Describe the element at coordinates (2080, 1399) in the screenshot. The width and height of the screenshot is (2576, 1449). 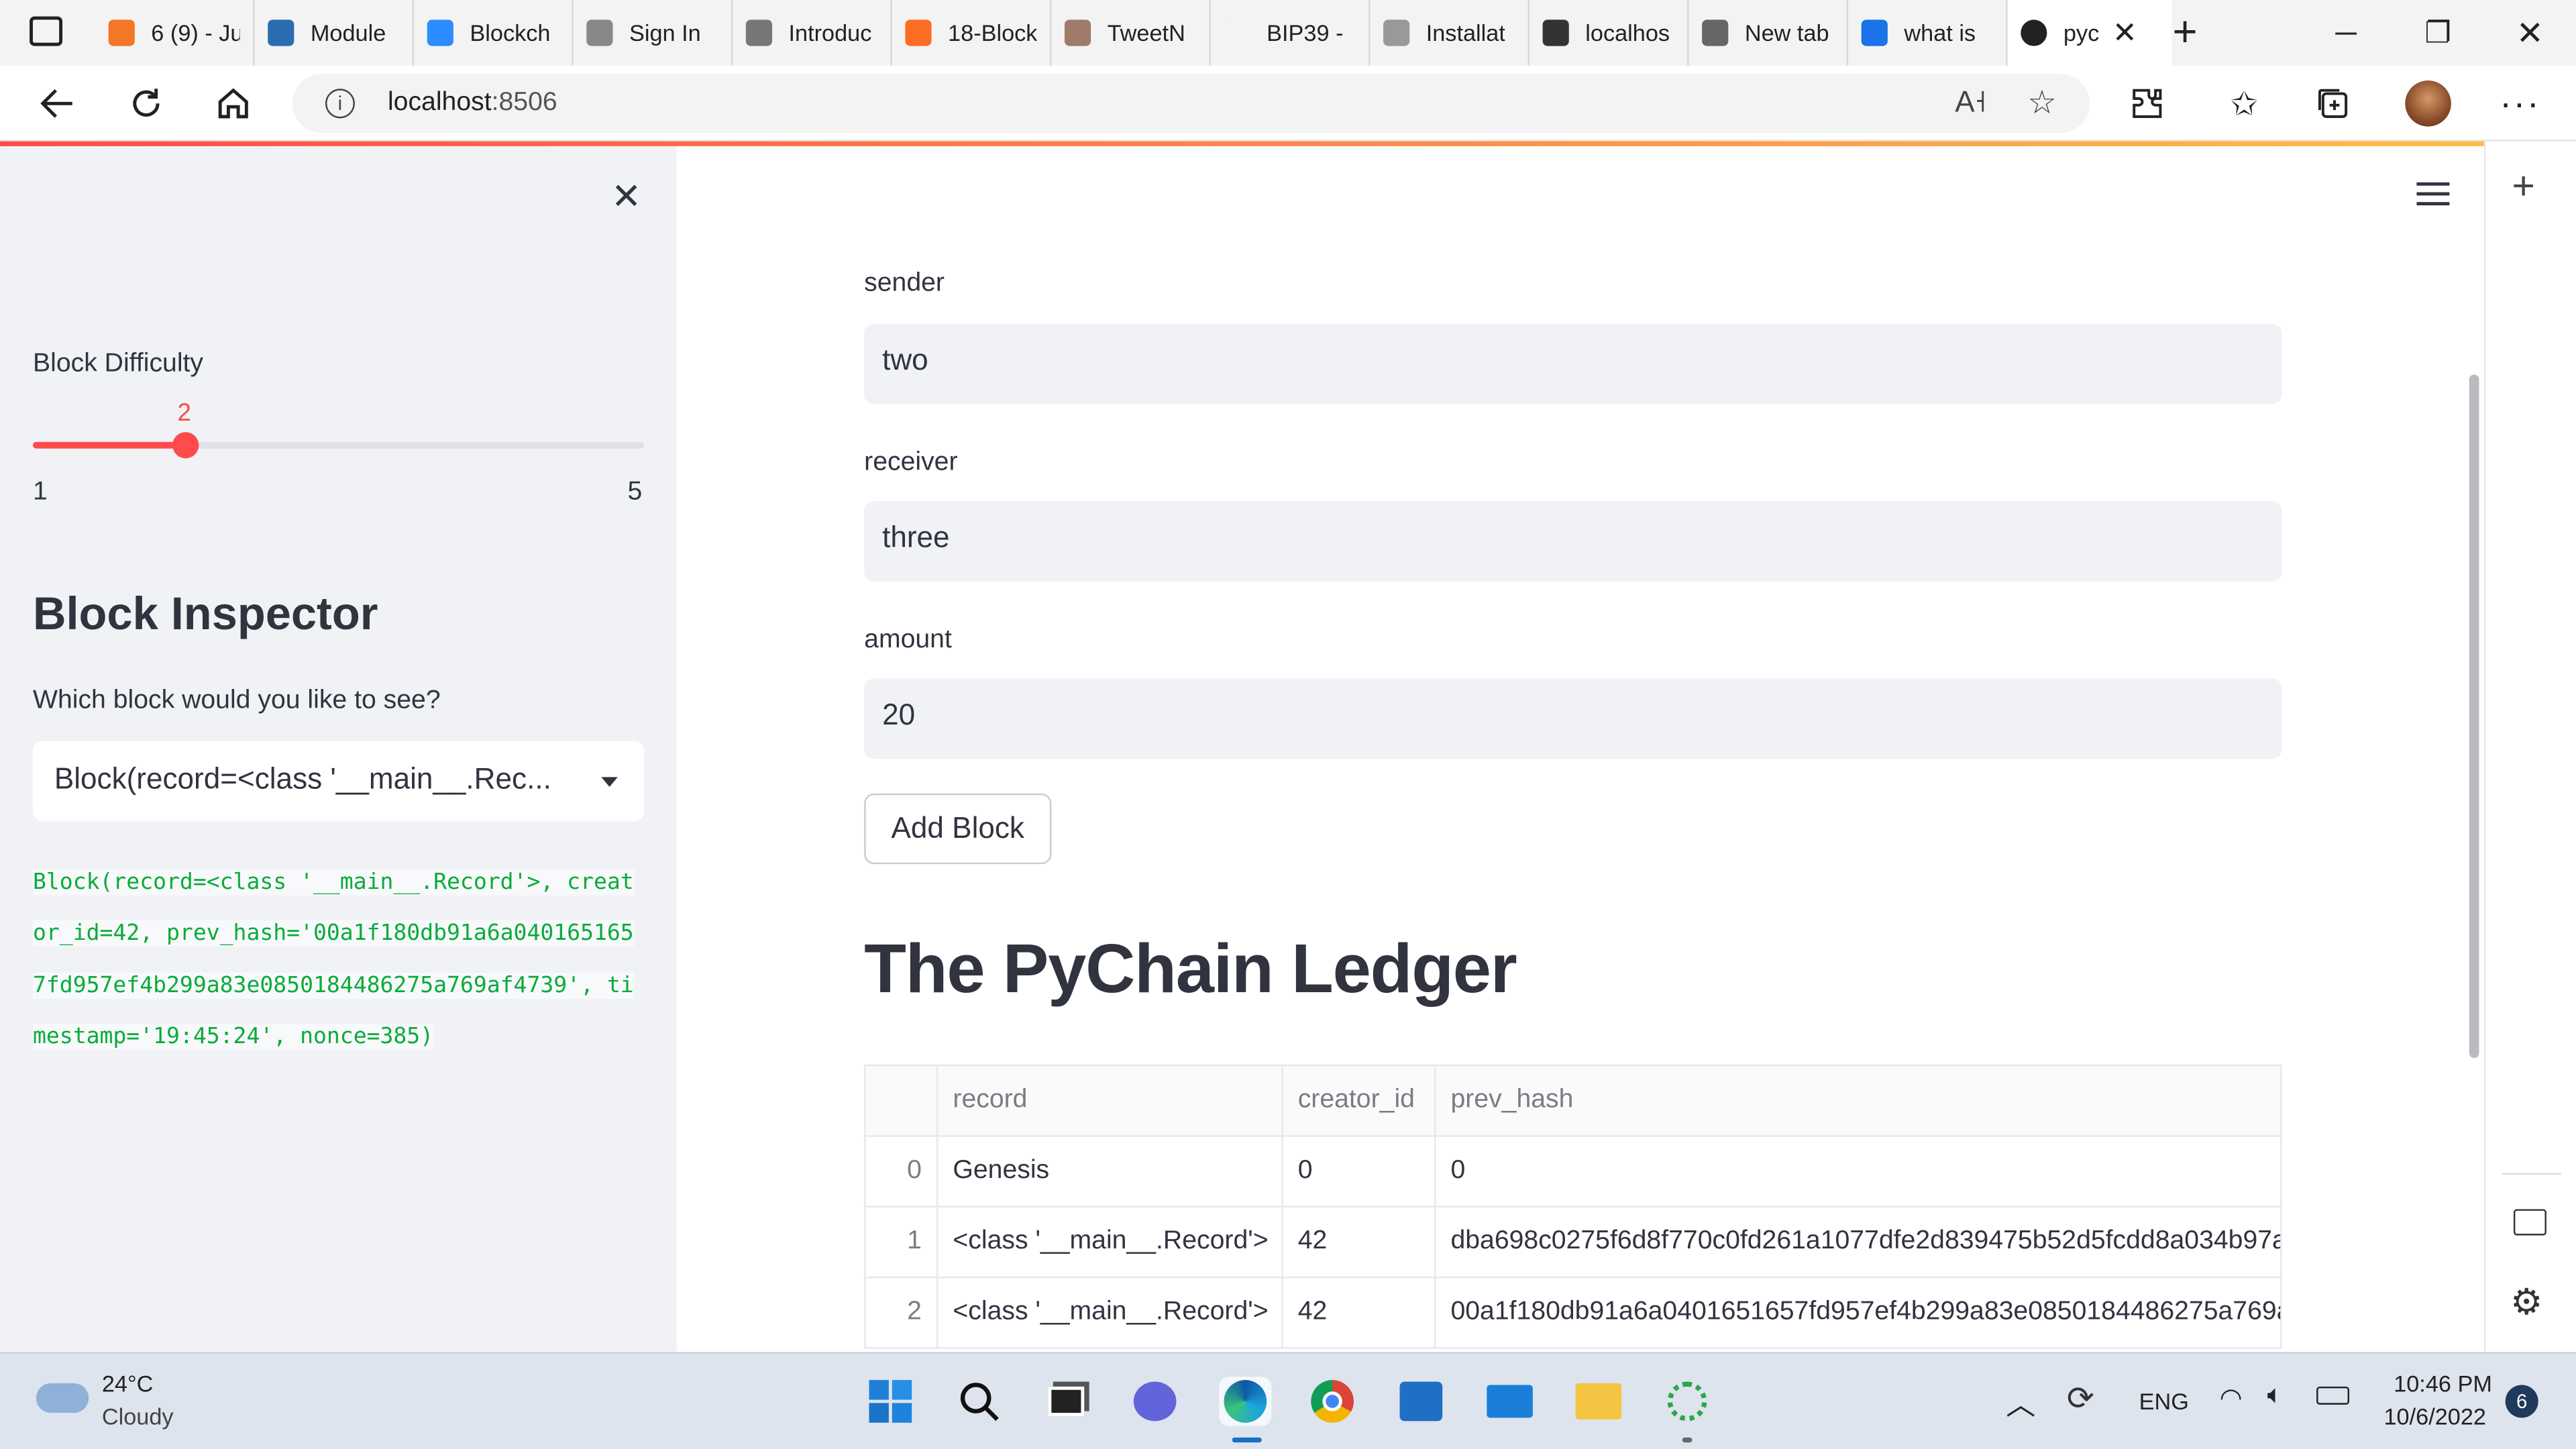
I see `sync-icon: ⟳` at that location.